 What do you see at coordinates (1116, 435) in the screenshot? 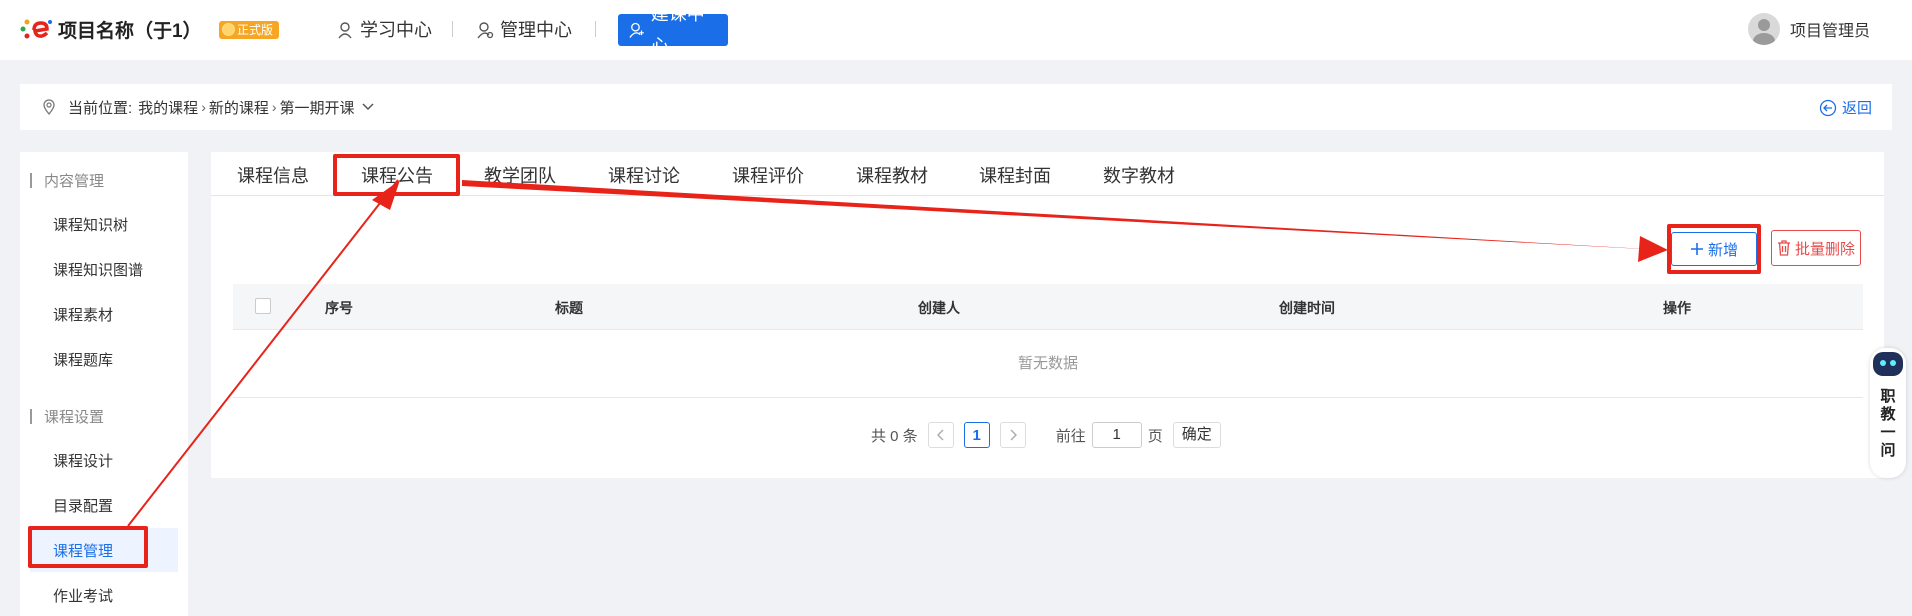
I see `goto-page-input: 1` at bounding box center [1116, 435].